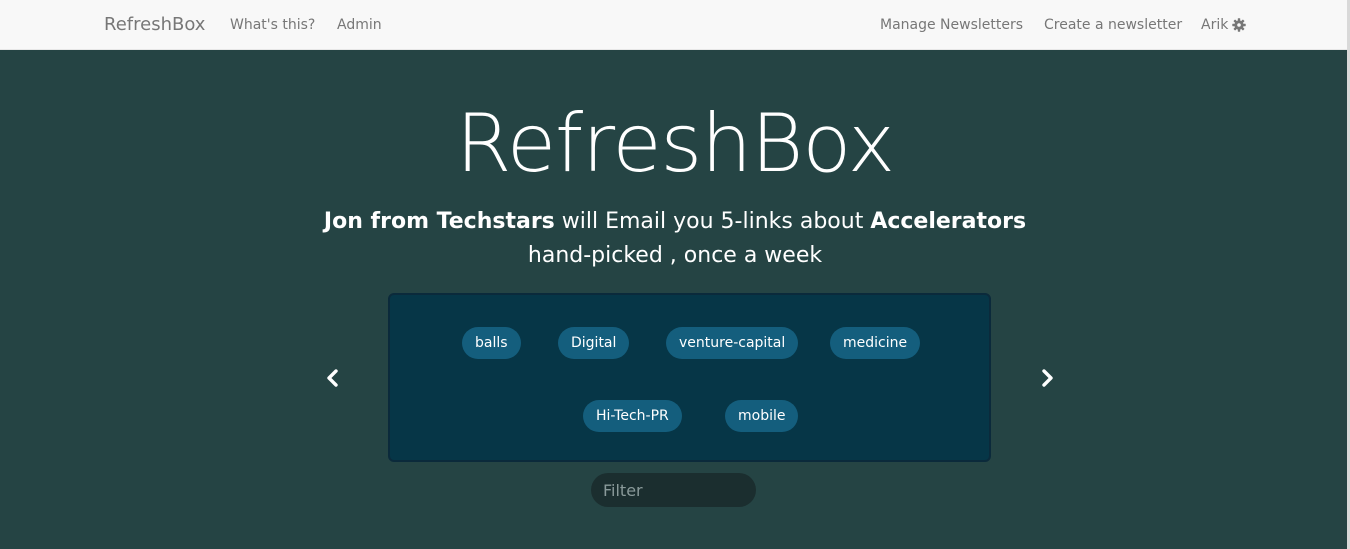 The width and height of the screenshot is (1350, 549). What do you see at coordinates (333, 378) in the screenshot?
I see `chevron-left-icon` at bounding box center [333, 378].